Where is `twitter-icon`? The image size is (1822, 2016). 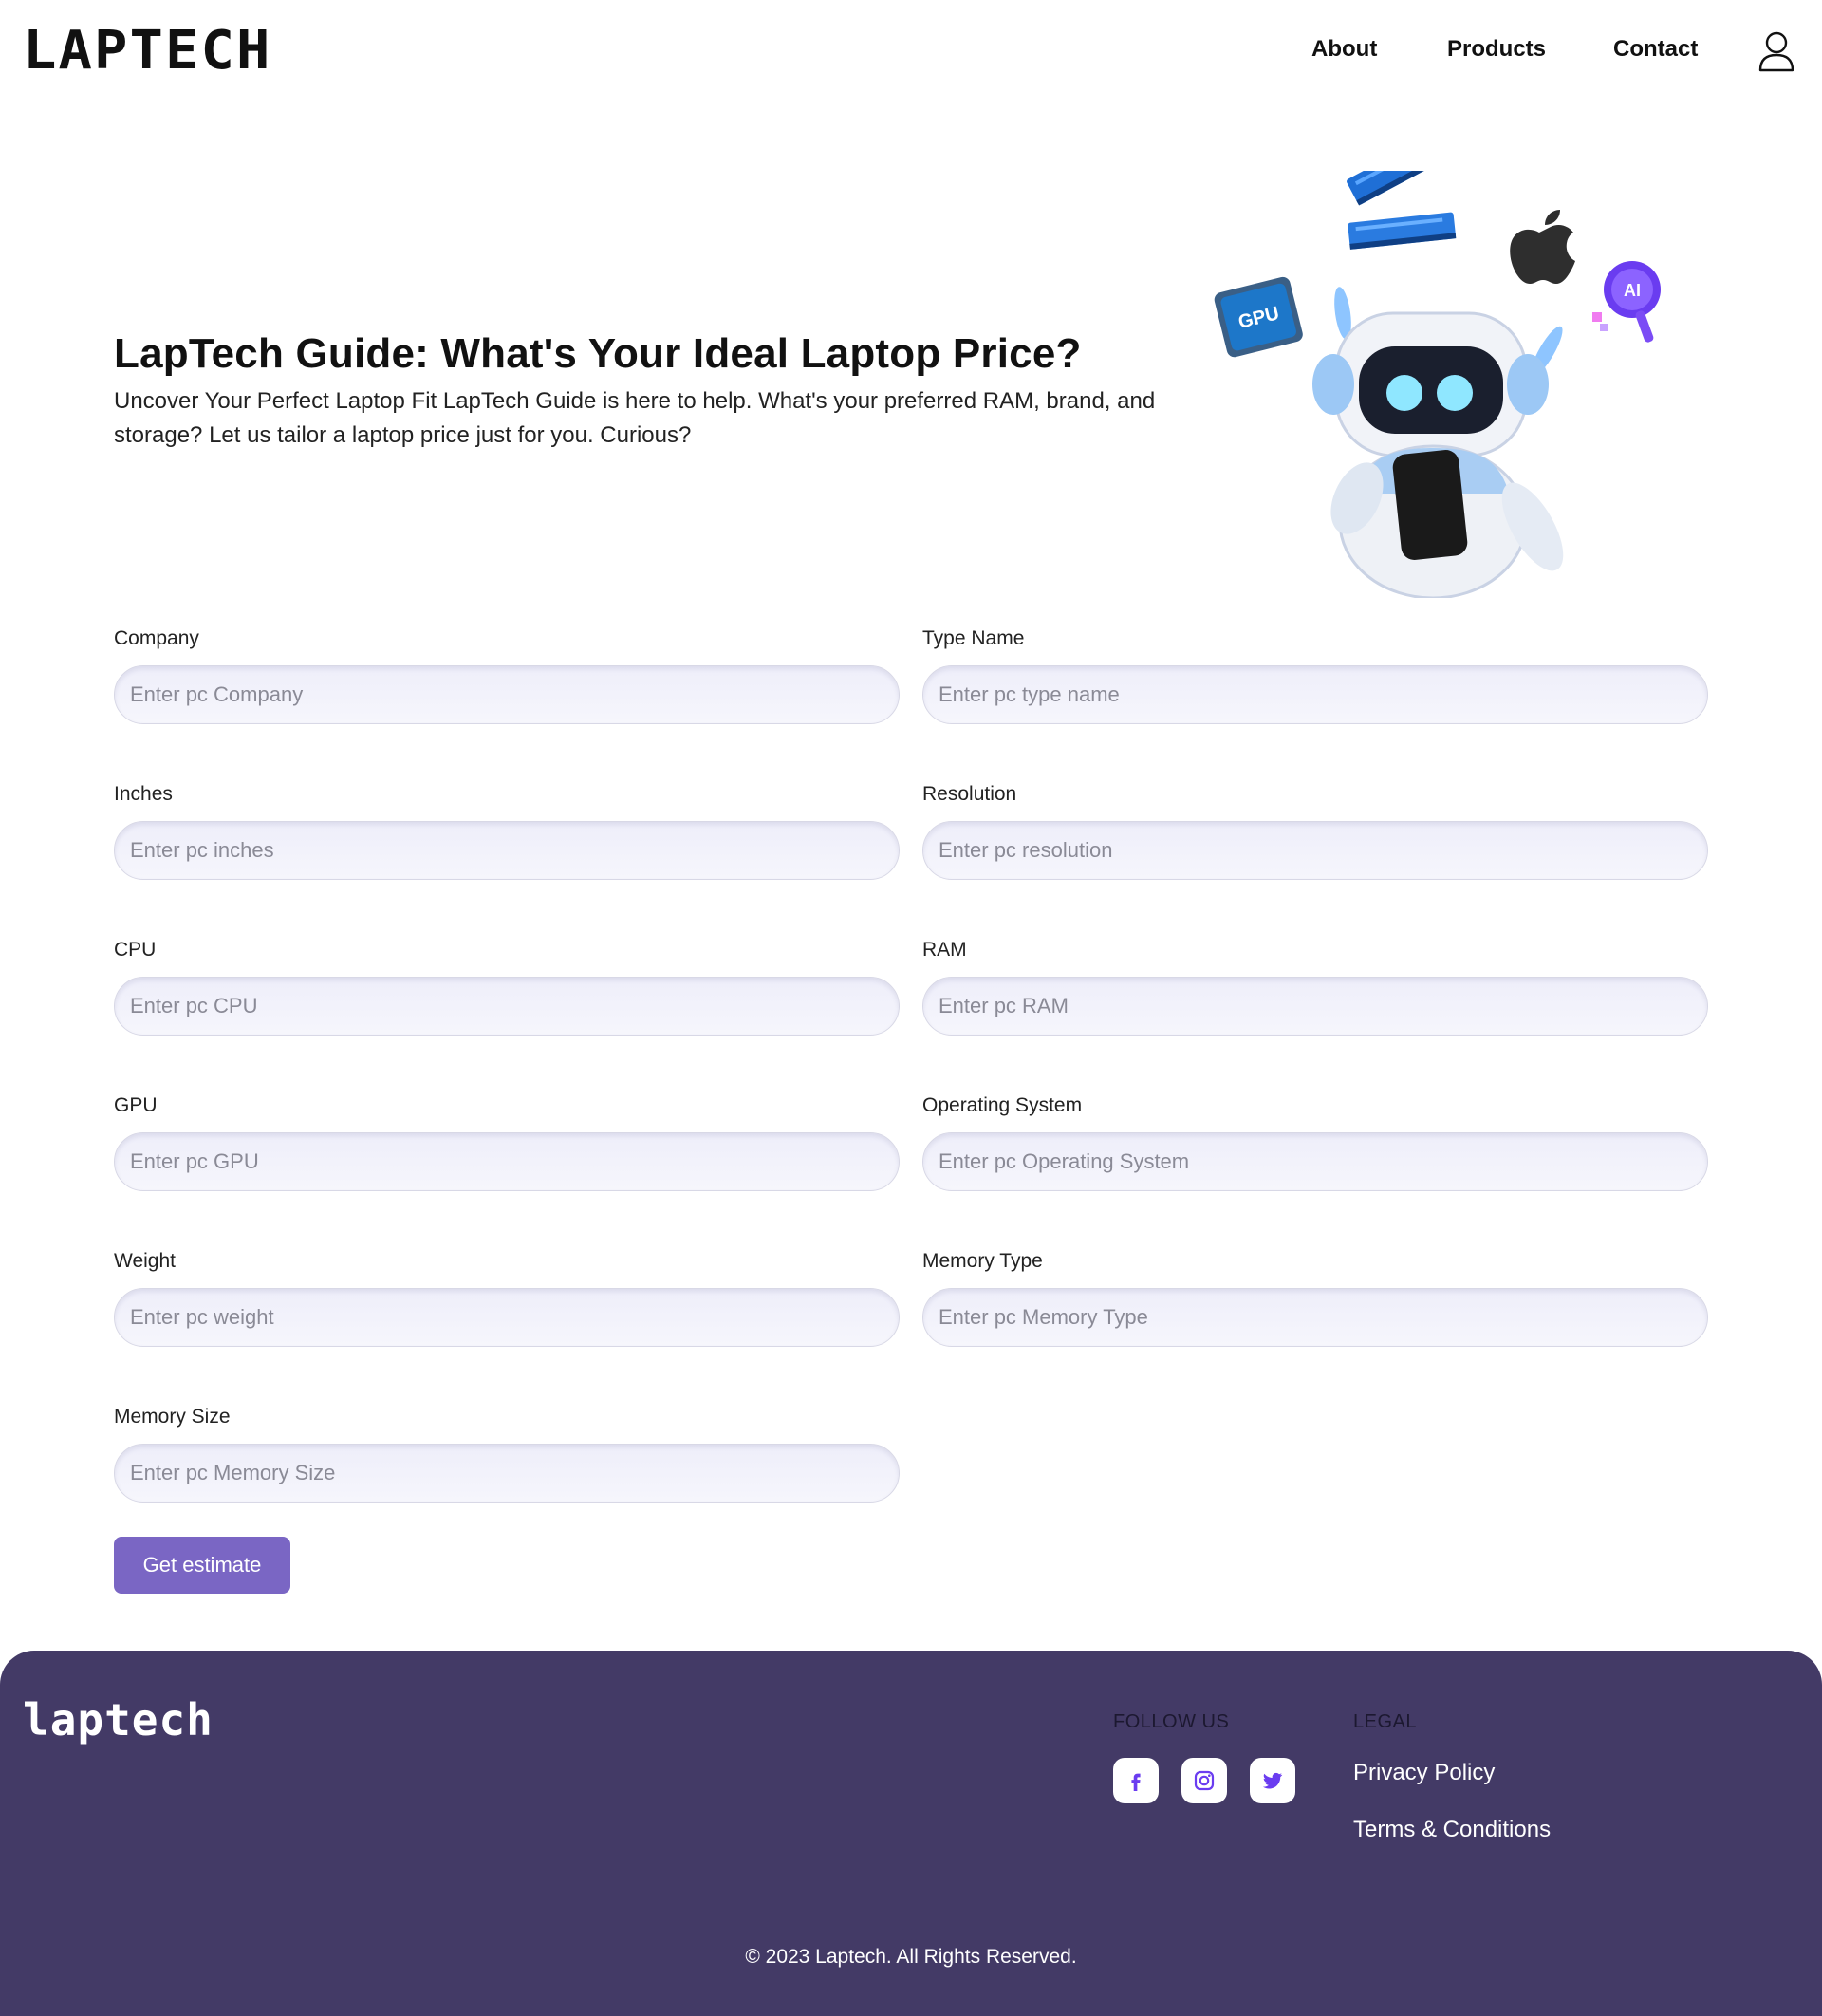 twitter-icon is located at coordinates (1272, 1781).